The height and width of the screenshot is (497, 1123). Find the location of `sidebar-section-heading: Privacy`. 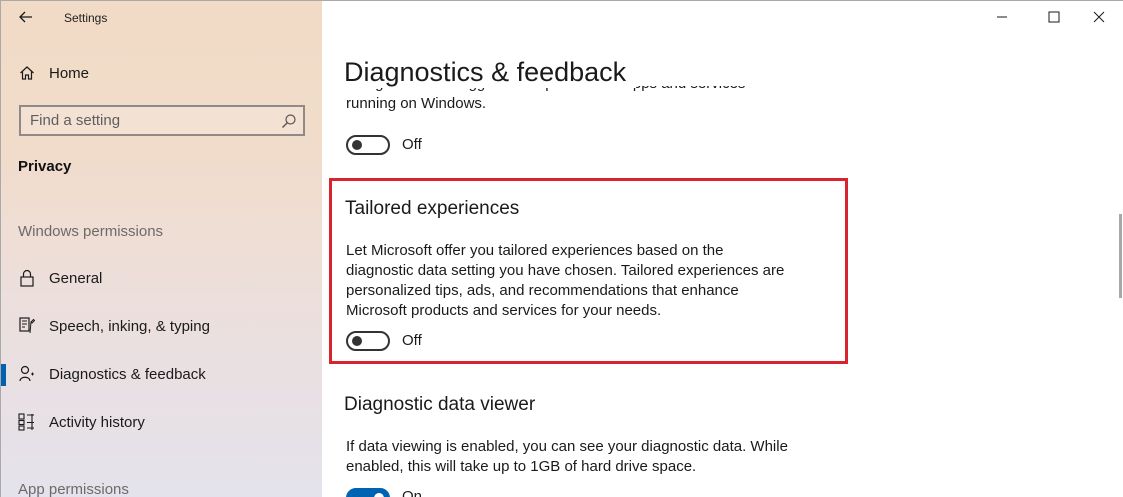

sidebar-section-heading: Privacy is located at coordinates (45, 166).